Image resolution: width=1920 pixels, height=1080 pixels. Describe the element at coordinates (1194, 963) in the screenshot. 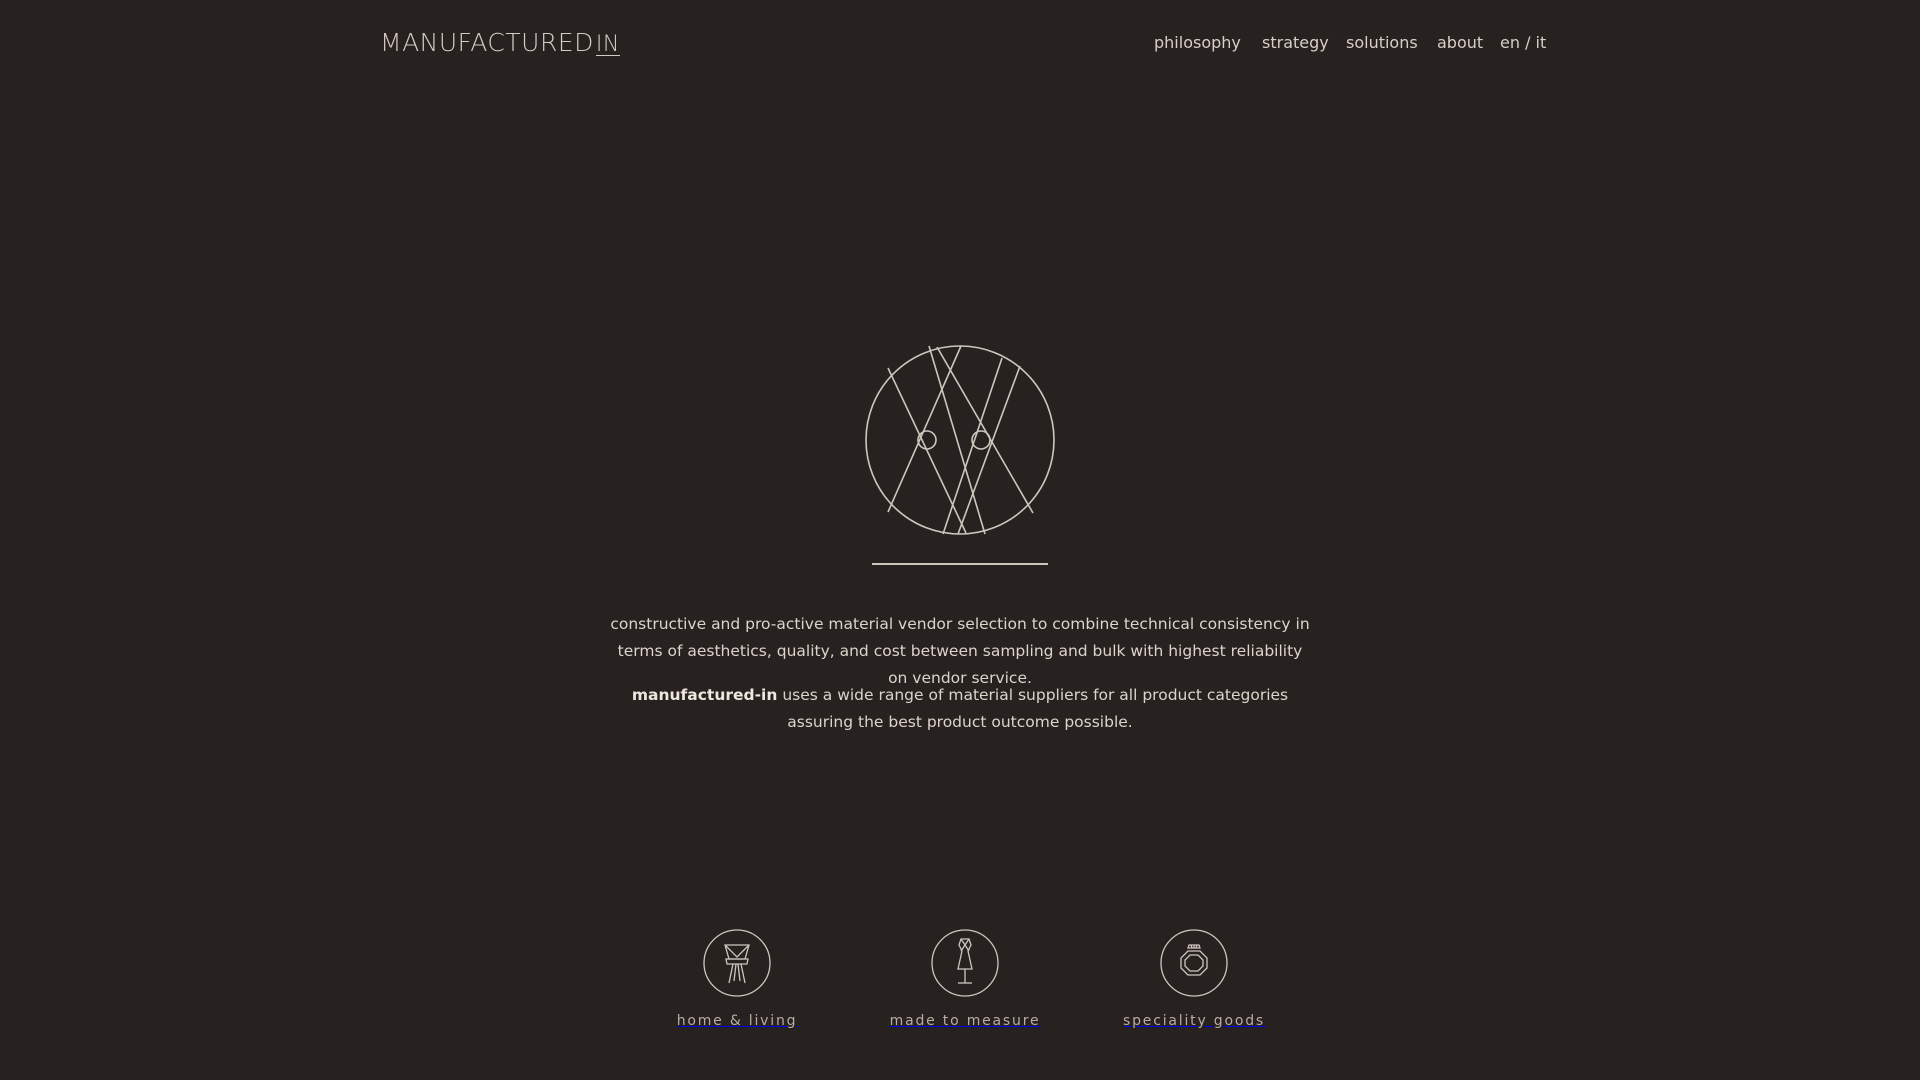

I see `ring-icon` at that location.